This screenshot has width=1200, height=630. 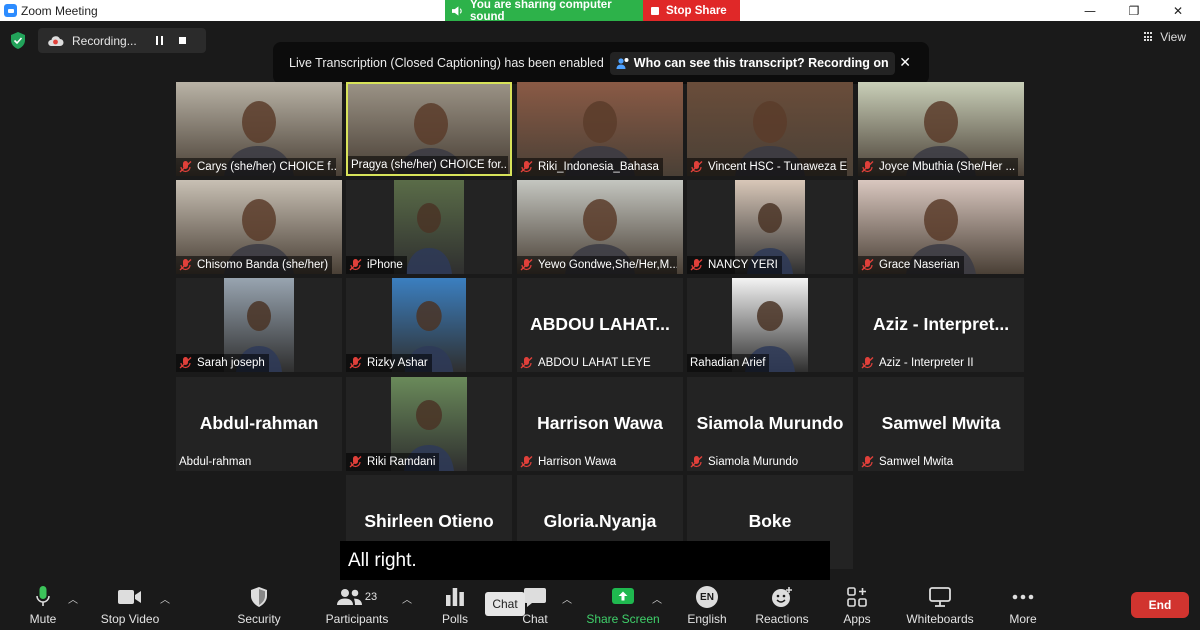 What do you see at coordinates (916, 462) in the screenshot?
I see `participant-name: Samwel Mwita` at bounding box center [916, 462].